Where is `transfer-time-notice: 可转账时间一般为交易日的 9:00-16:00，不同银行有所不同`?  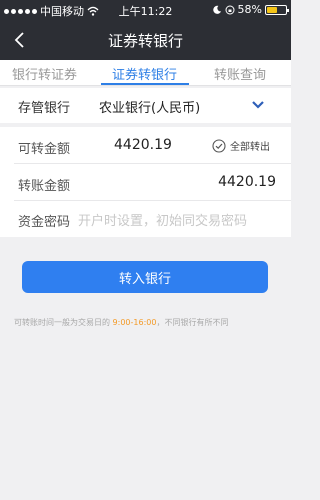
transfer-time-notice: 可转账时间一般为交易日的 9:00-16:00，不同银行有所不同 is located at coordinates (121, 322).